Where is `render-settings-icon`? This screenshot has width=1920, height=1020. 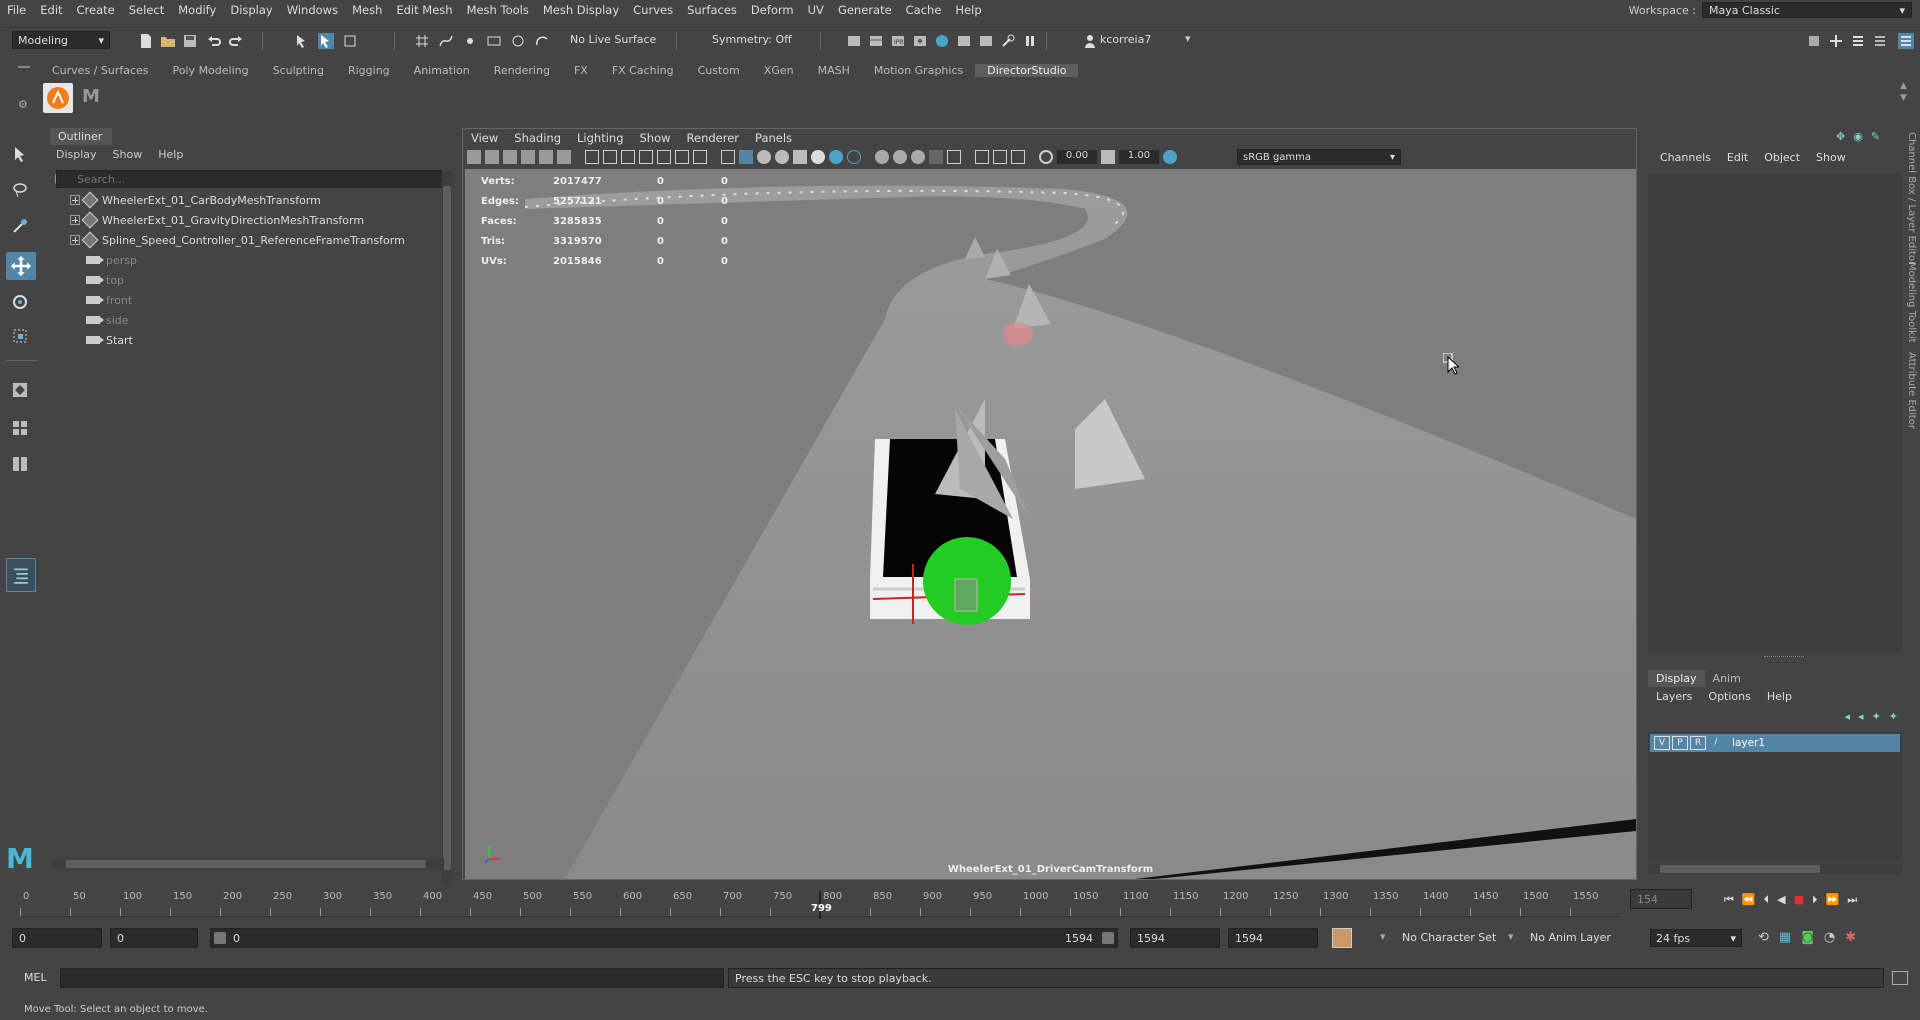
render-settings-icon is located at coordinates (920, 41).